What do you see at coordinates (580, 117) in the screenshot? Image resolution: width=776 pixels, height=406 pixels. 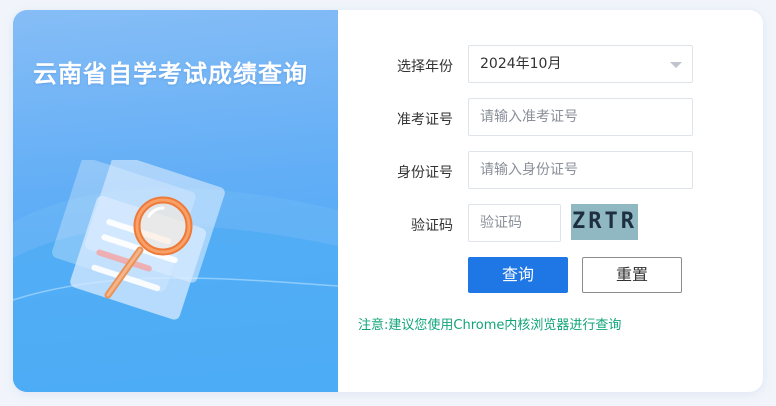 I see `exam-no-input` at bounding box center [580, 117].